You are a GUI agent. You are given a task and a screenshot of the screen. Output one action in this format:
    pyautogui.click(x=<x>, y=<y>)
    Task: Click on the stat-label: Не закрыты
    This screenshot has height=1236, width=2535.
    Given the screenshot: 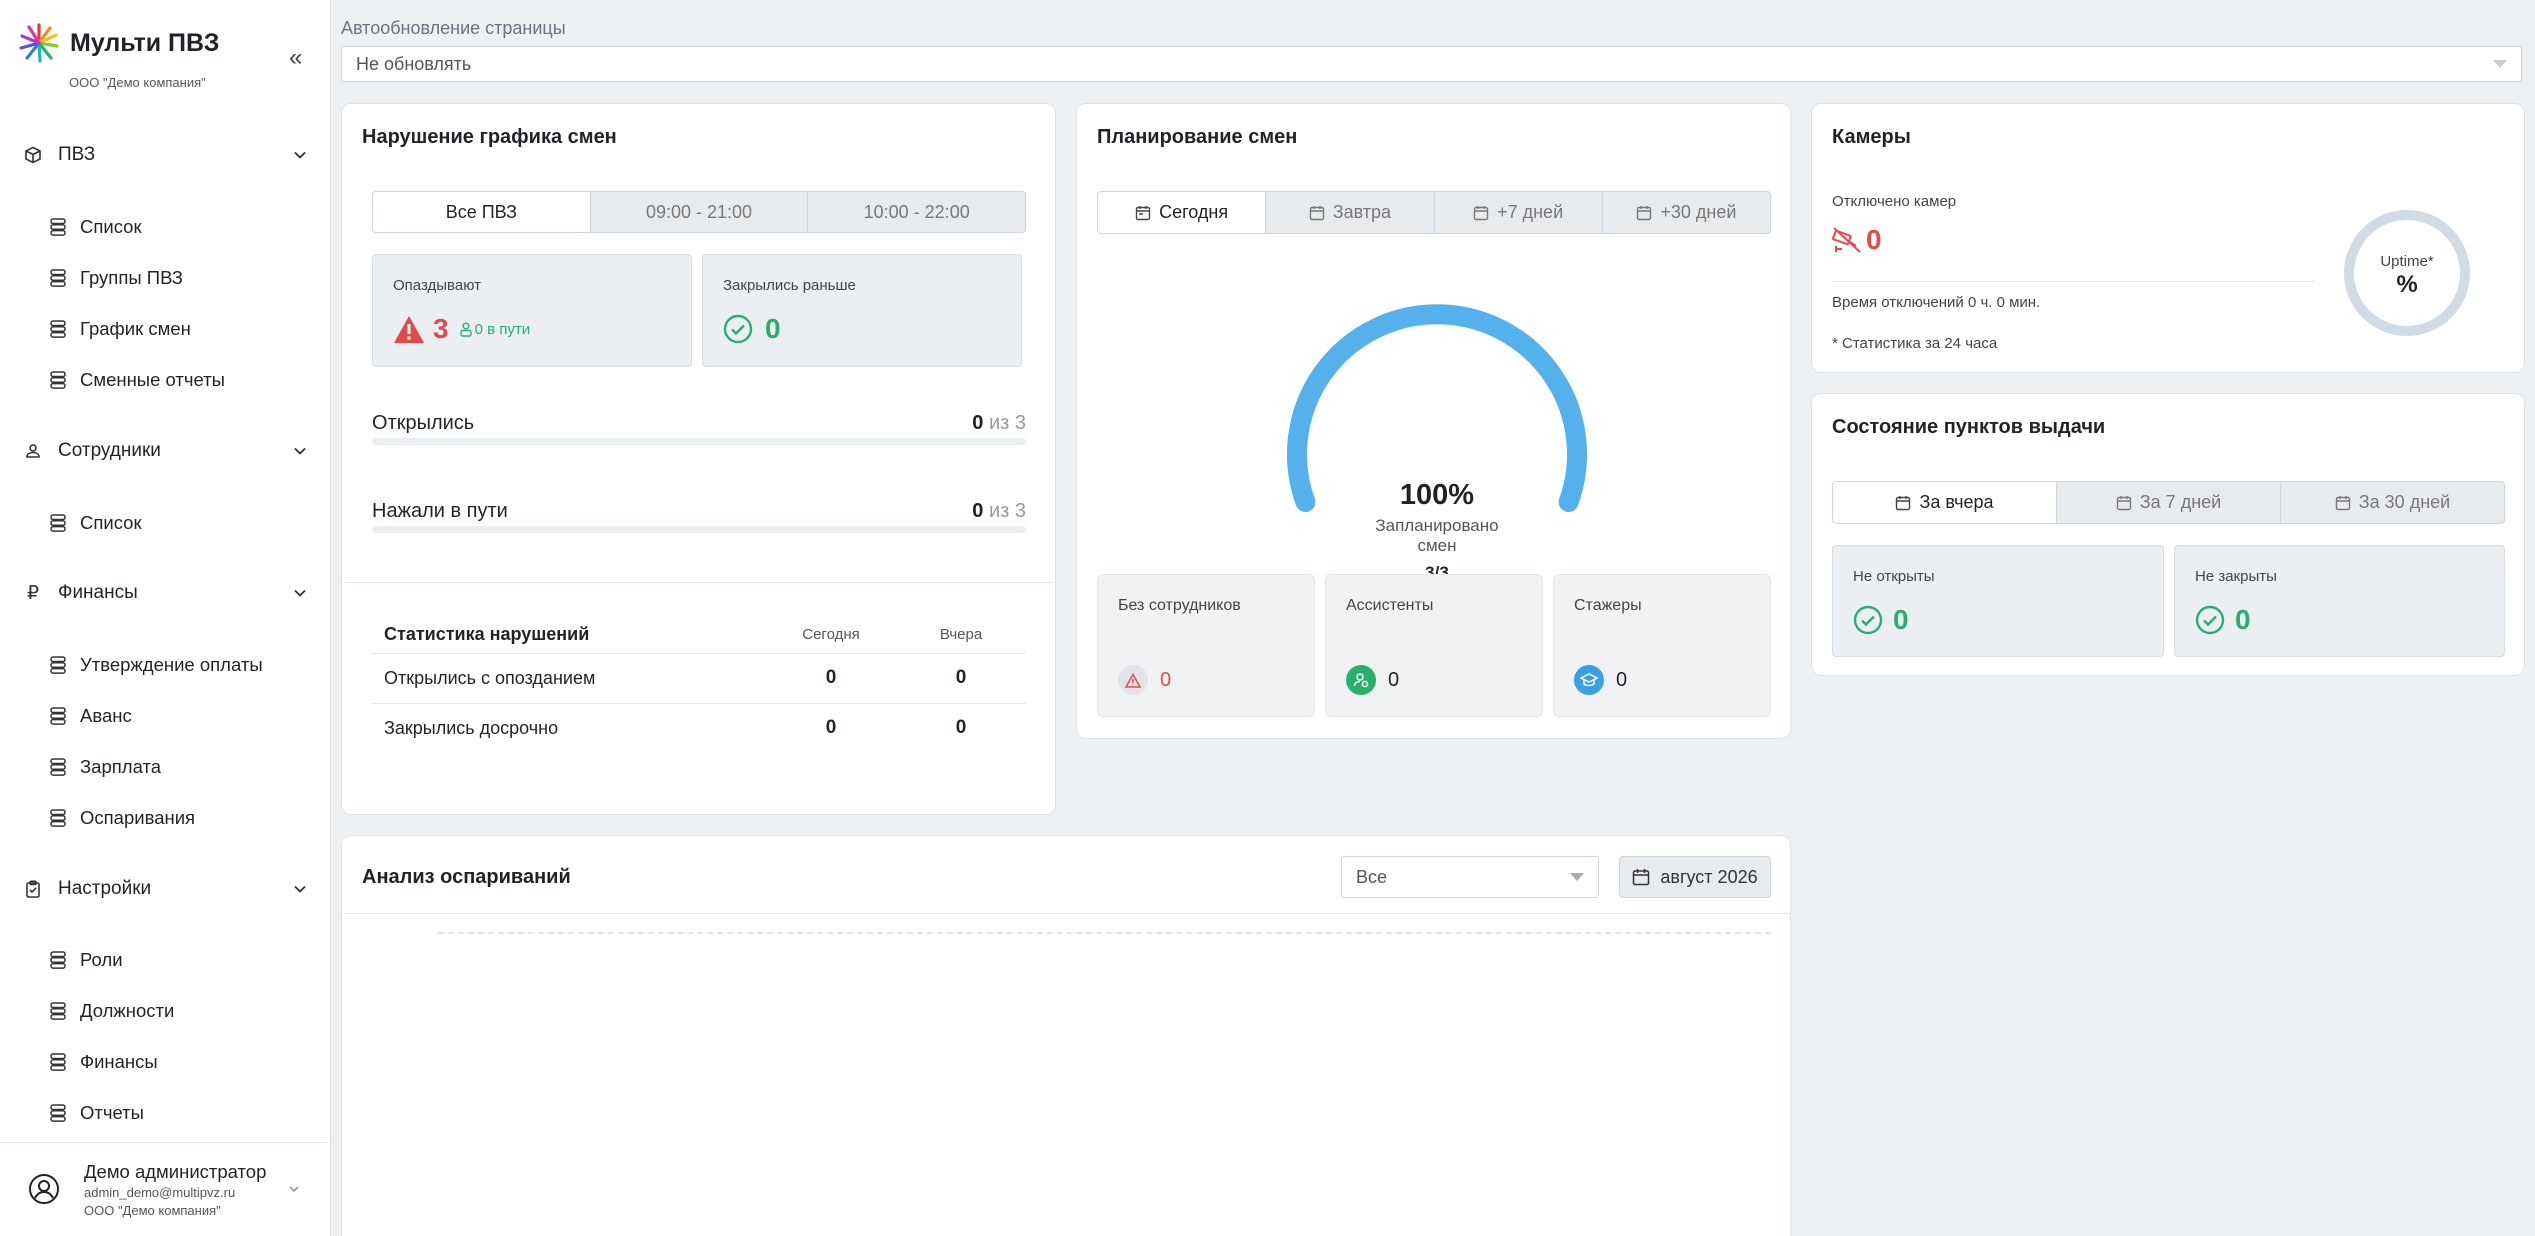 What is the action you would take?
    pyautogui.click(x=2236, y=576)
    